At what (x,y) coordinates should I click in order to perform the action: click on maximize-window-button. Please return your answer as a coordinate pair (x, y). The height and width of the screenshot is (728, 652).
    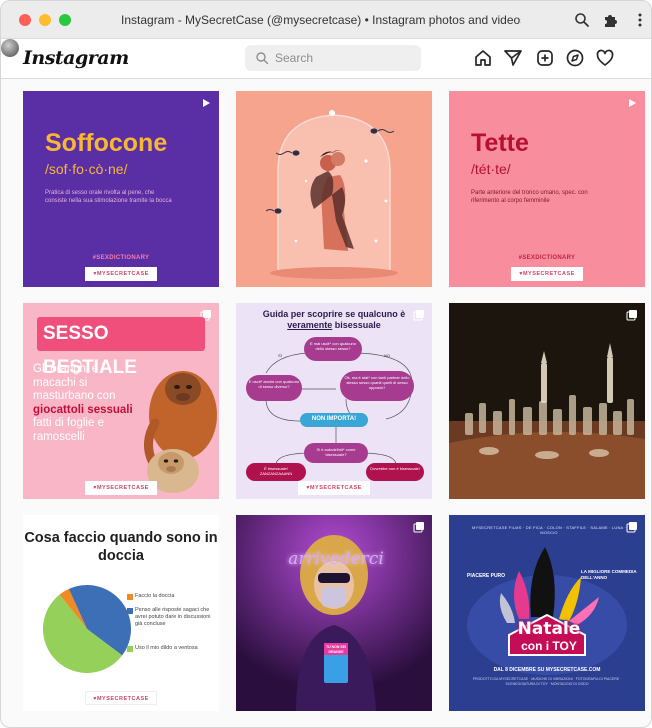
    Looking at the image, I should click on (65, 20).